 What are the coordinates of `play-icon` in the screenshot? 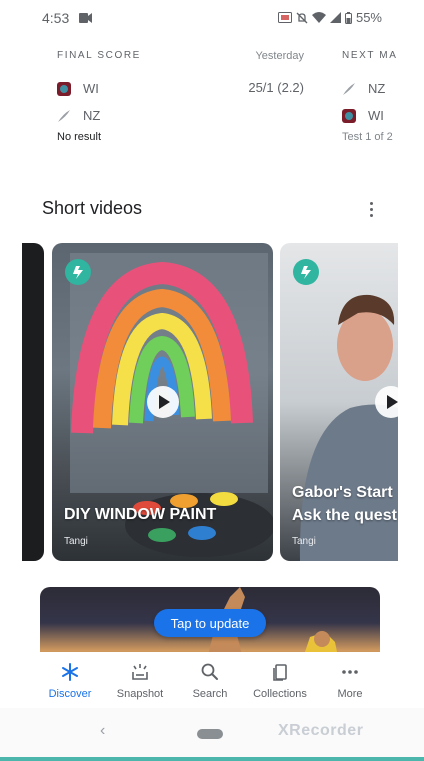 It's located at (163, 402).